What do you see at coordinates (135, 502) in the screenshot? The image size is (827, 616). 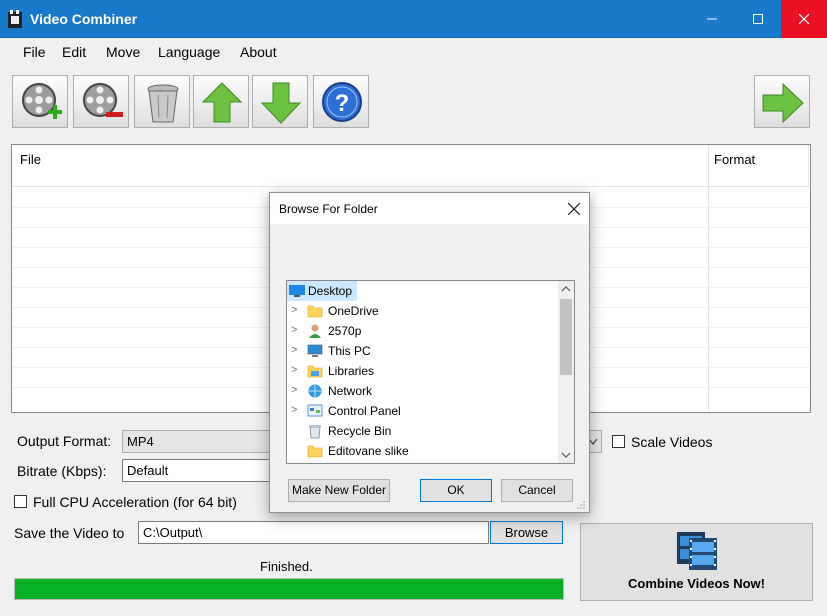 I see `cpu-acceleration-label: Full CPU Acceleration (for 64 bit)` at bounding box center [135, 502].